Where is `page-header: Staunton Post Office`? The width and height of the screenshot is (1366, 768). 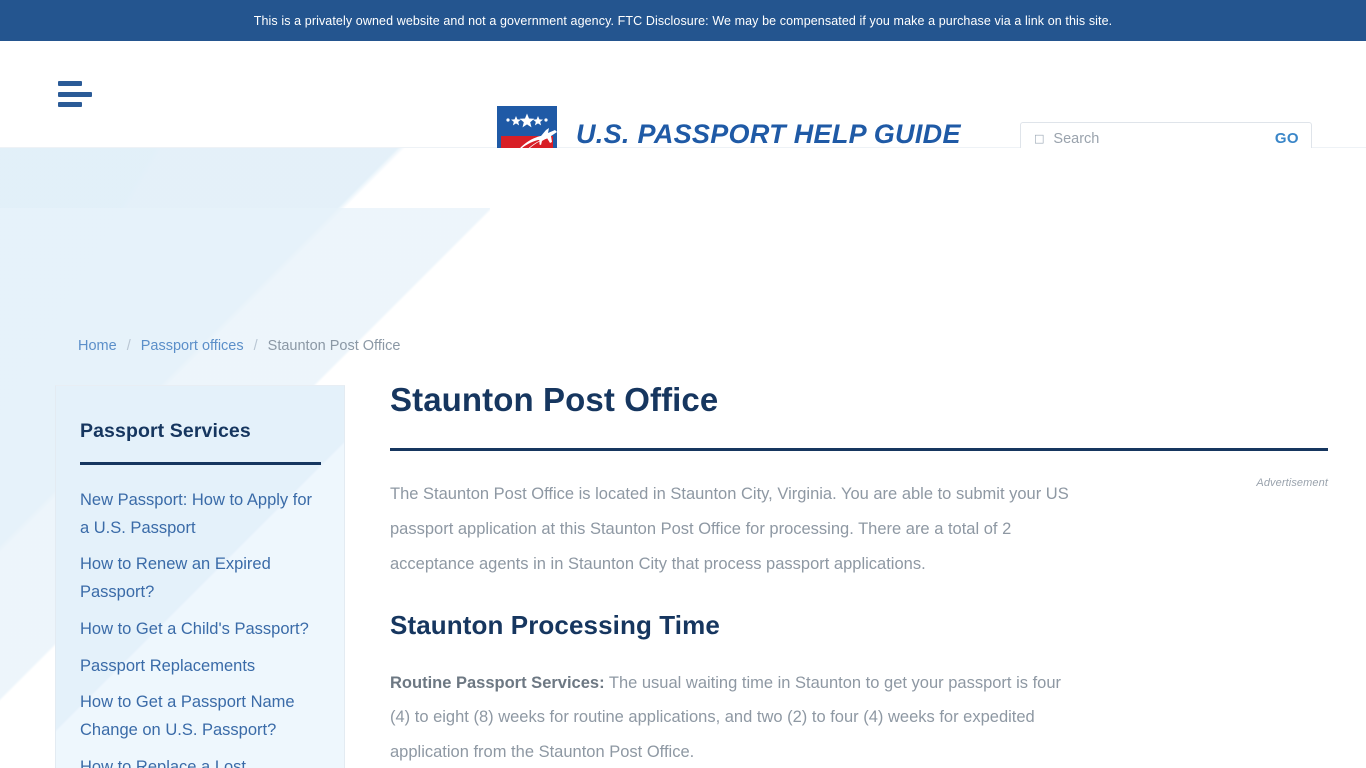 page-header: Staunton Post Office is located at coordinates (859, 415).